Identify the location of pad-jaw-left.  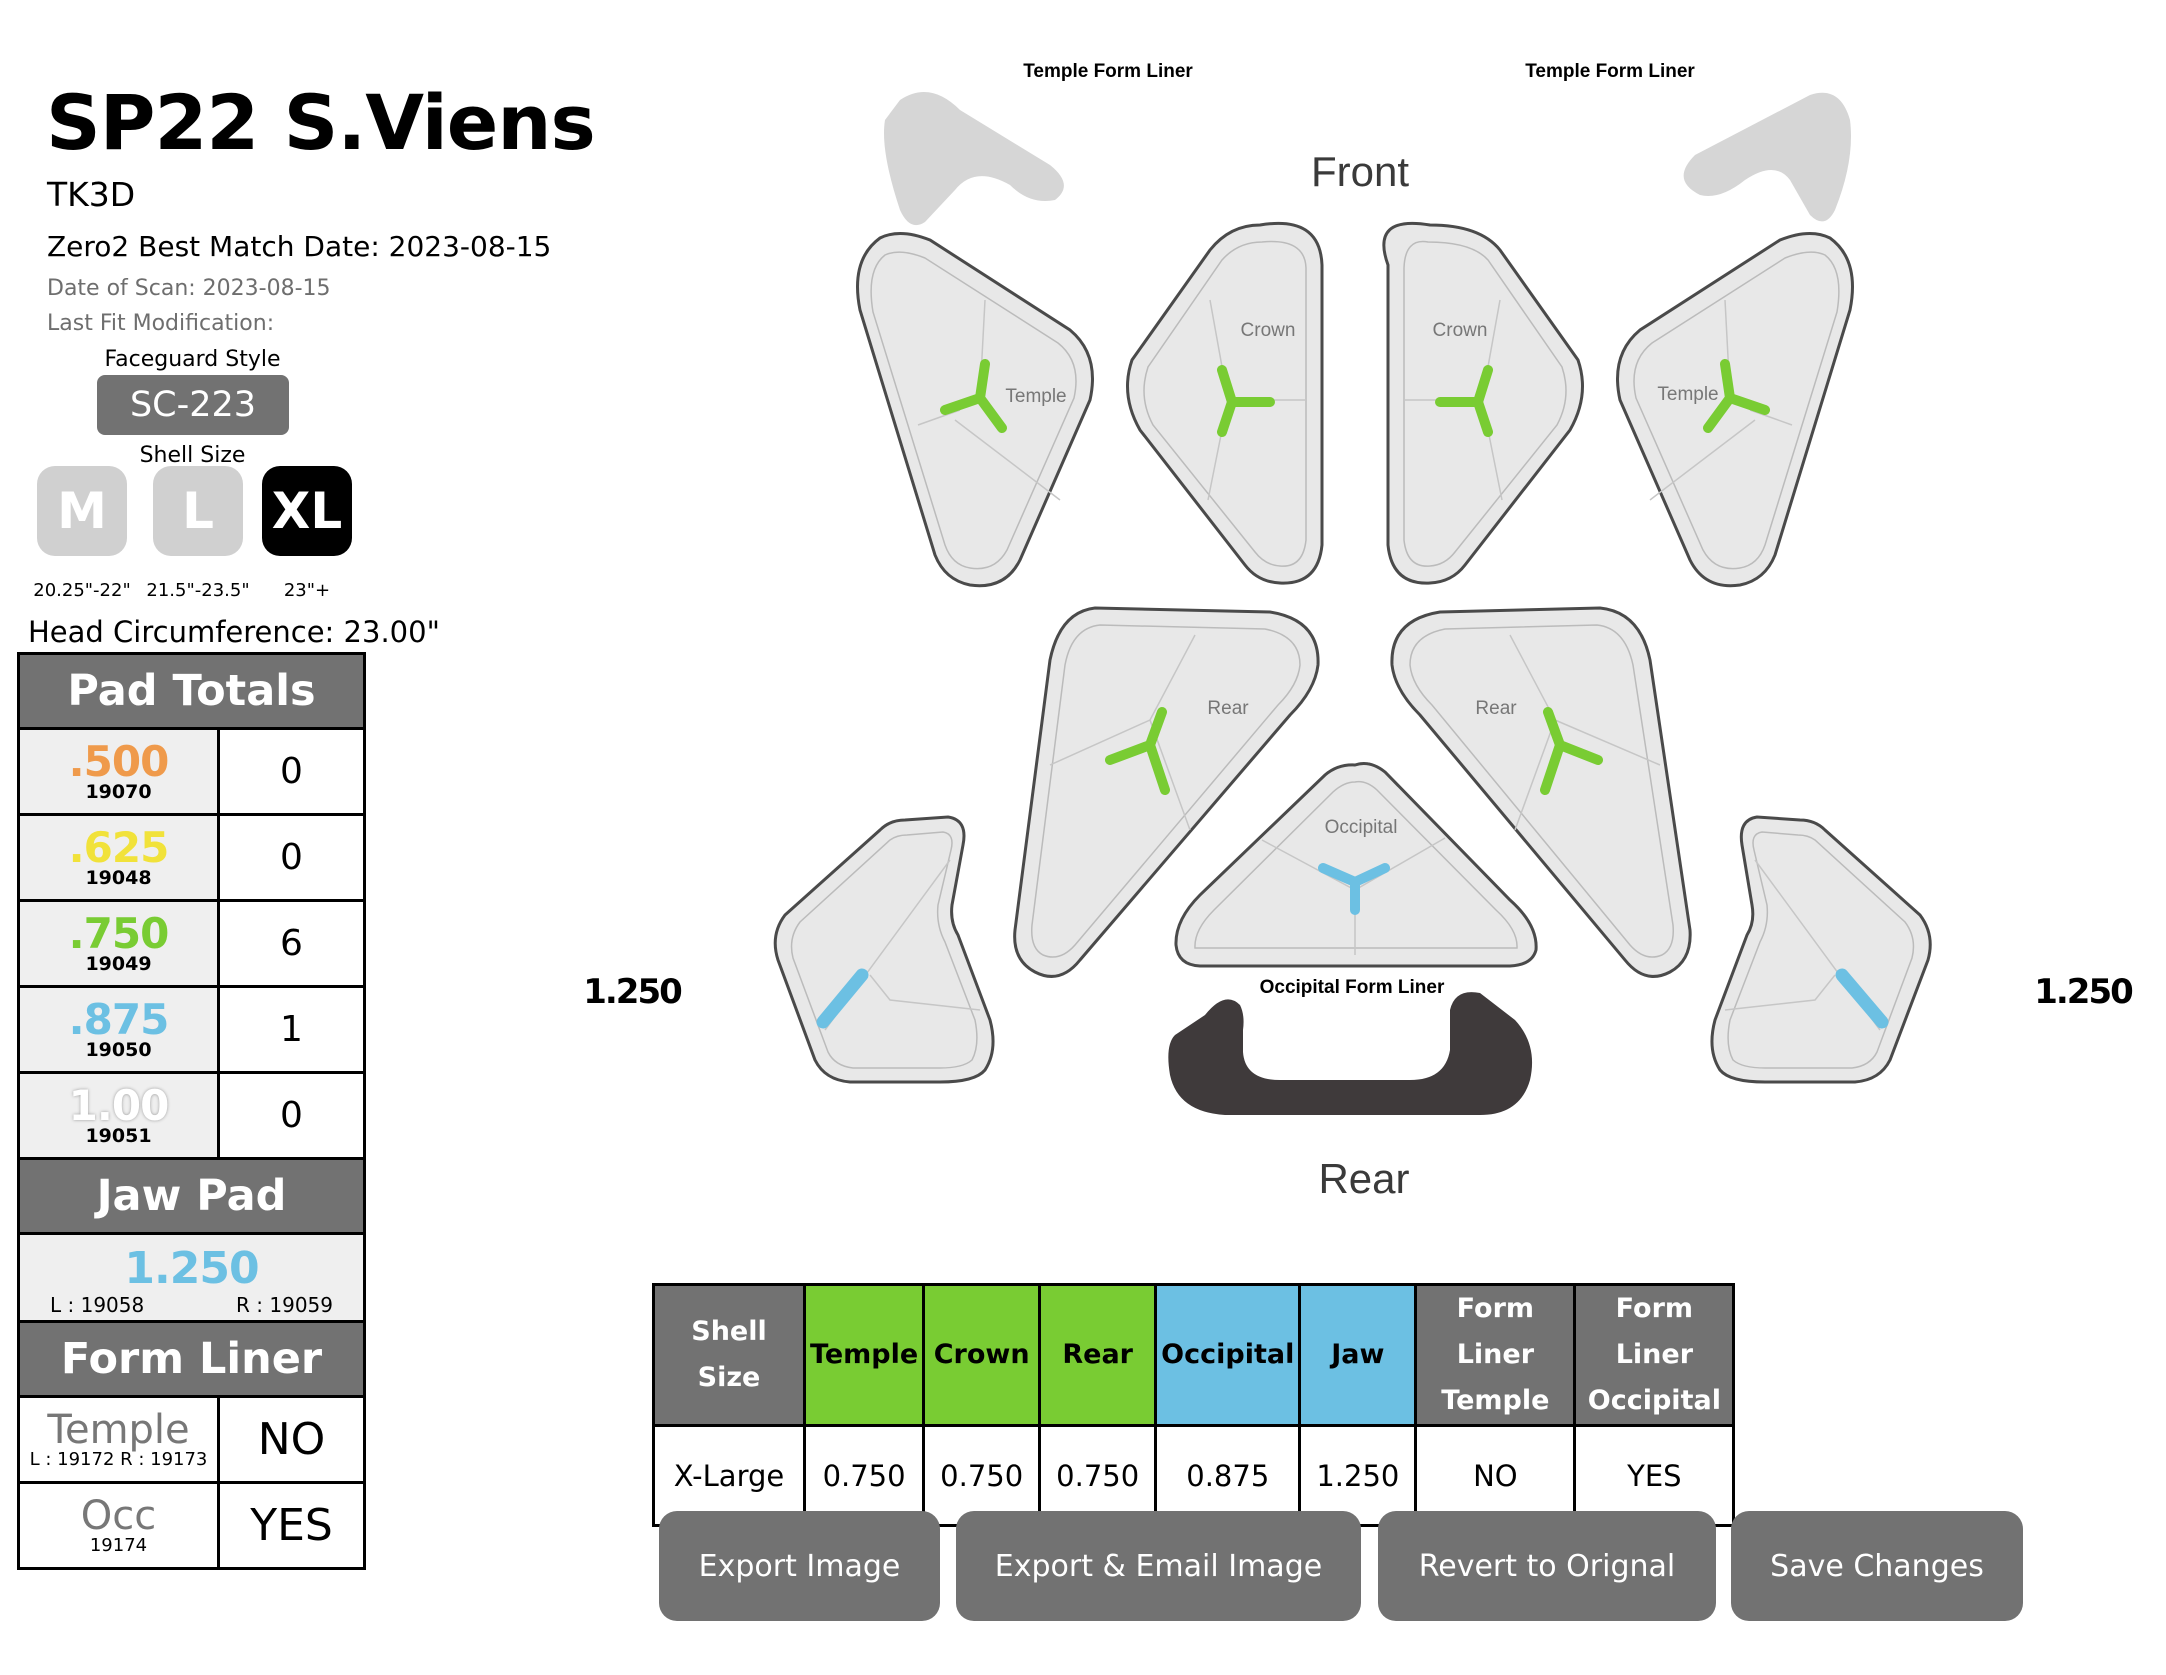
(884, 949).